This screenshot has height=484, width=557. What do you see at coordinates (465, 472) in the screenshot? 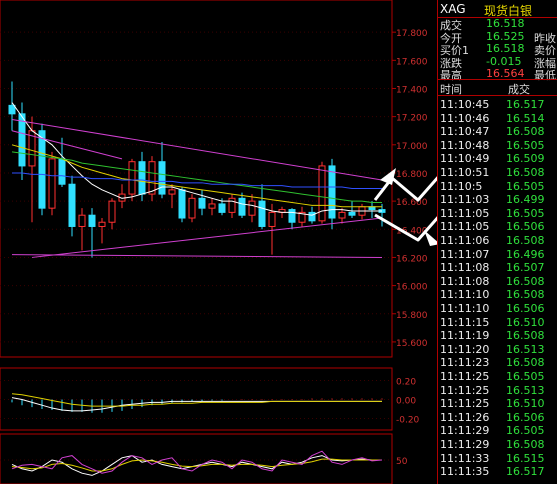
I see `tick-time: 11:11:35` at bounding box center [465, 472].